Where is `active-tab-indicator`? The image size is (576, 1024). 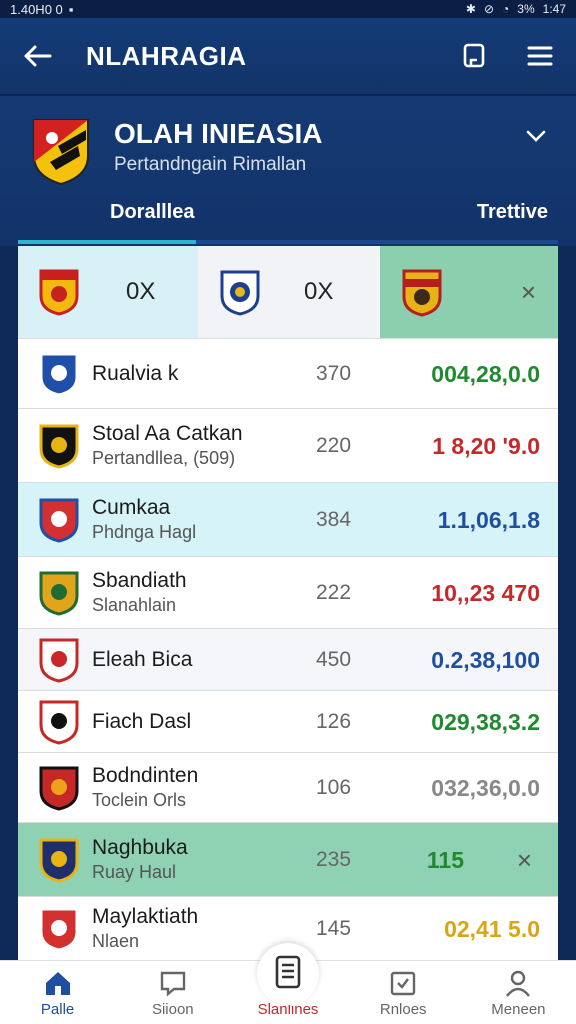 active-tab-indicator is located at coordinates (107, 242).